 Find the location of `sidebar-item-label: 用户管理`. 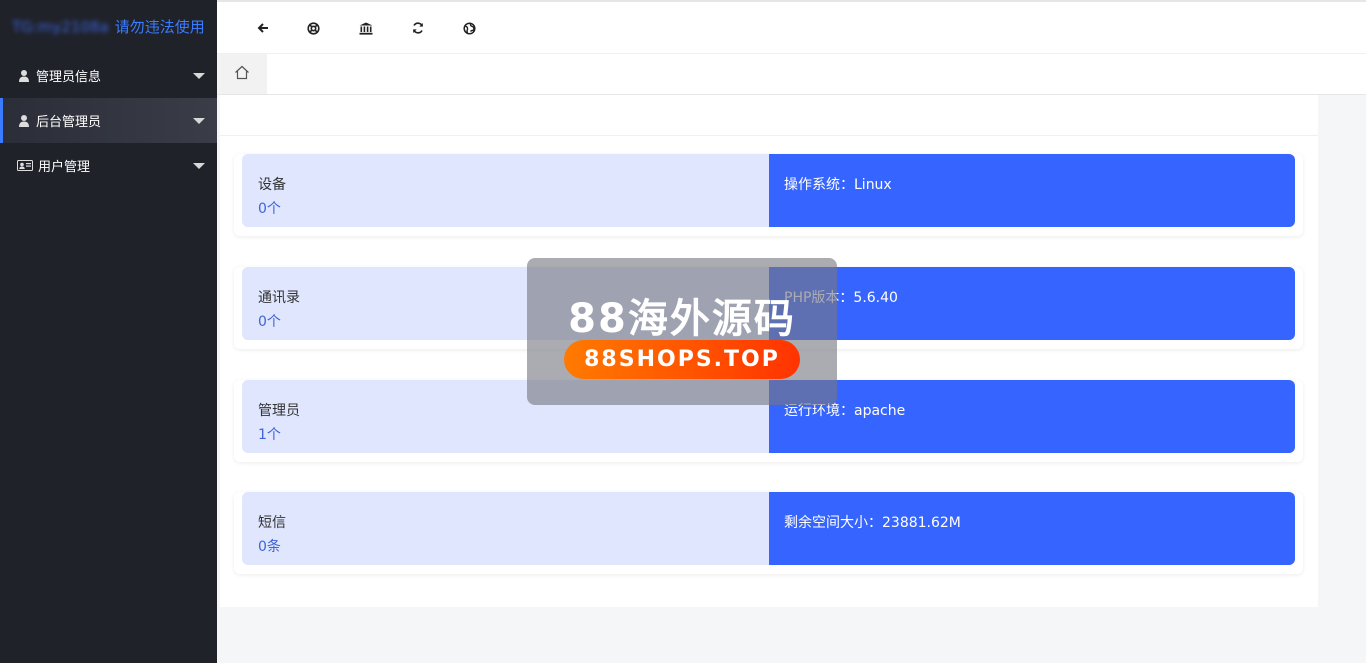

sidebar-item-label: 用户管理 is located at coordinates (64, 167).